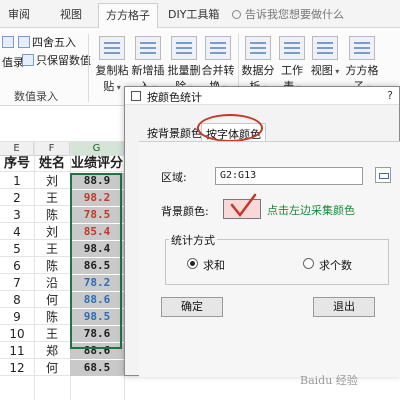  I want to click on tab-diy-toolbox: DIY工具箱, so click(193, 14).